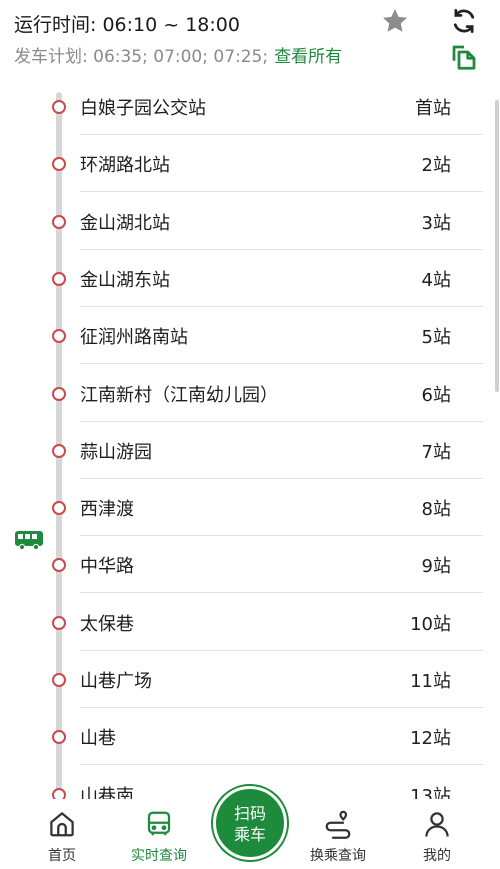  I want to click on route-icon, so click(338, 824).